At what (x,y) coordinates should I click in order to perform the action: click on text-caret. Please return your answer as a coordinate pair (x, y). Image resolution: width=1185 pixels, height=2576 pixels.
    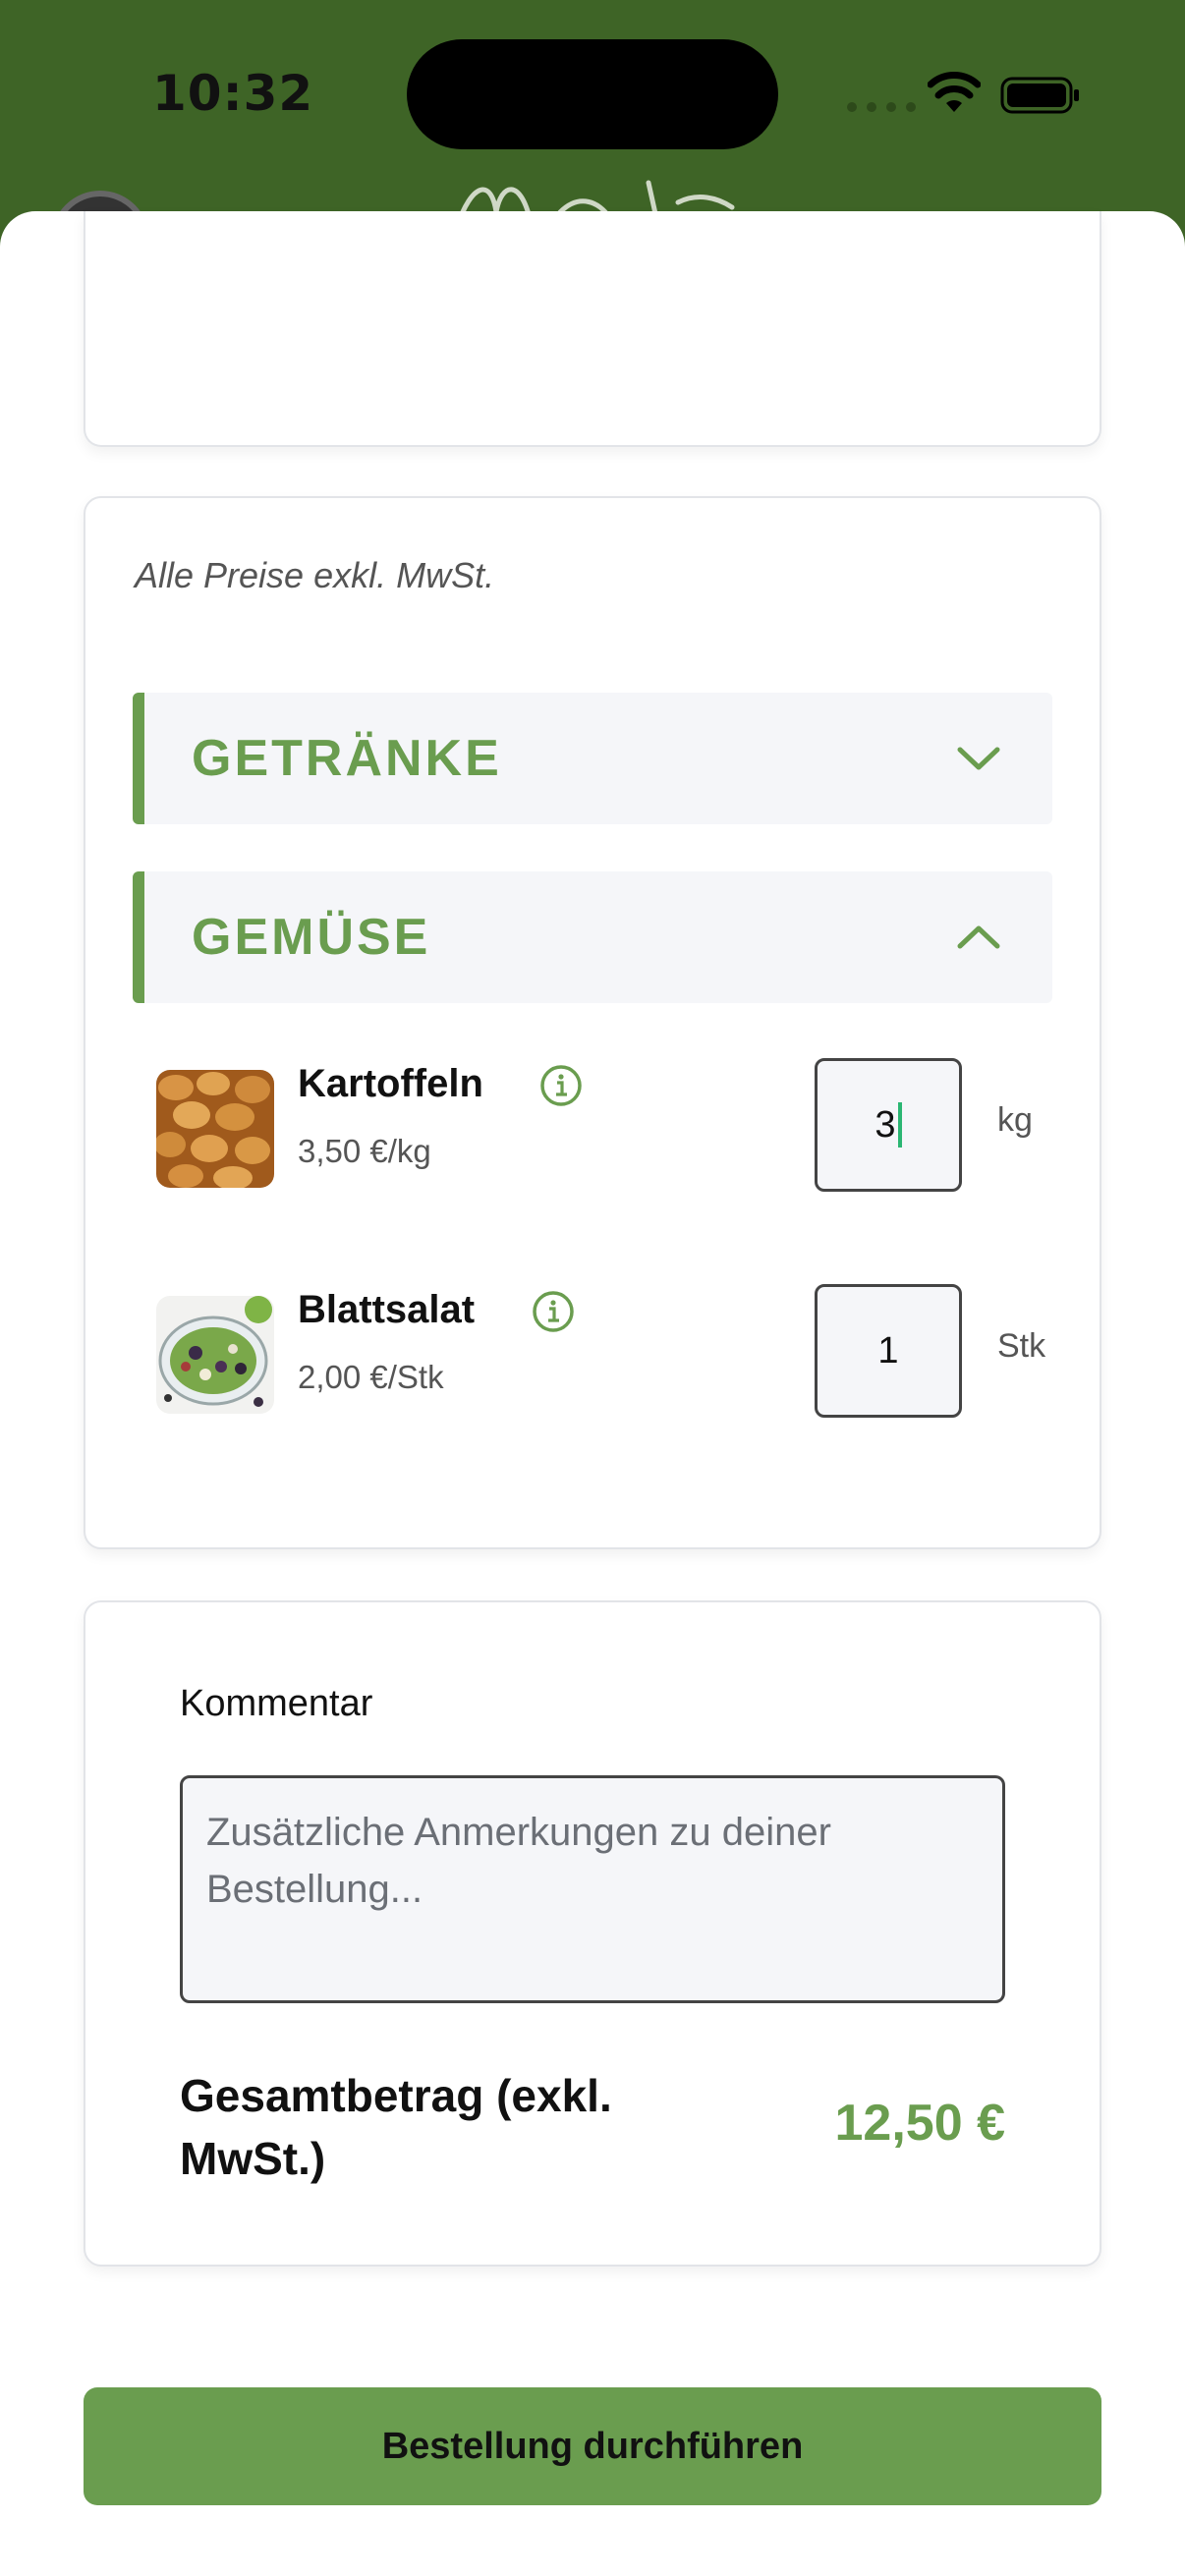
    Looking at the image, I should click on (900, 1125).